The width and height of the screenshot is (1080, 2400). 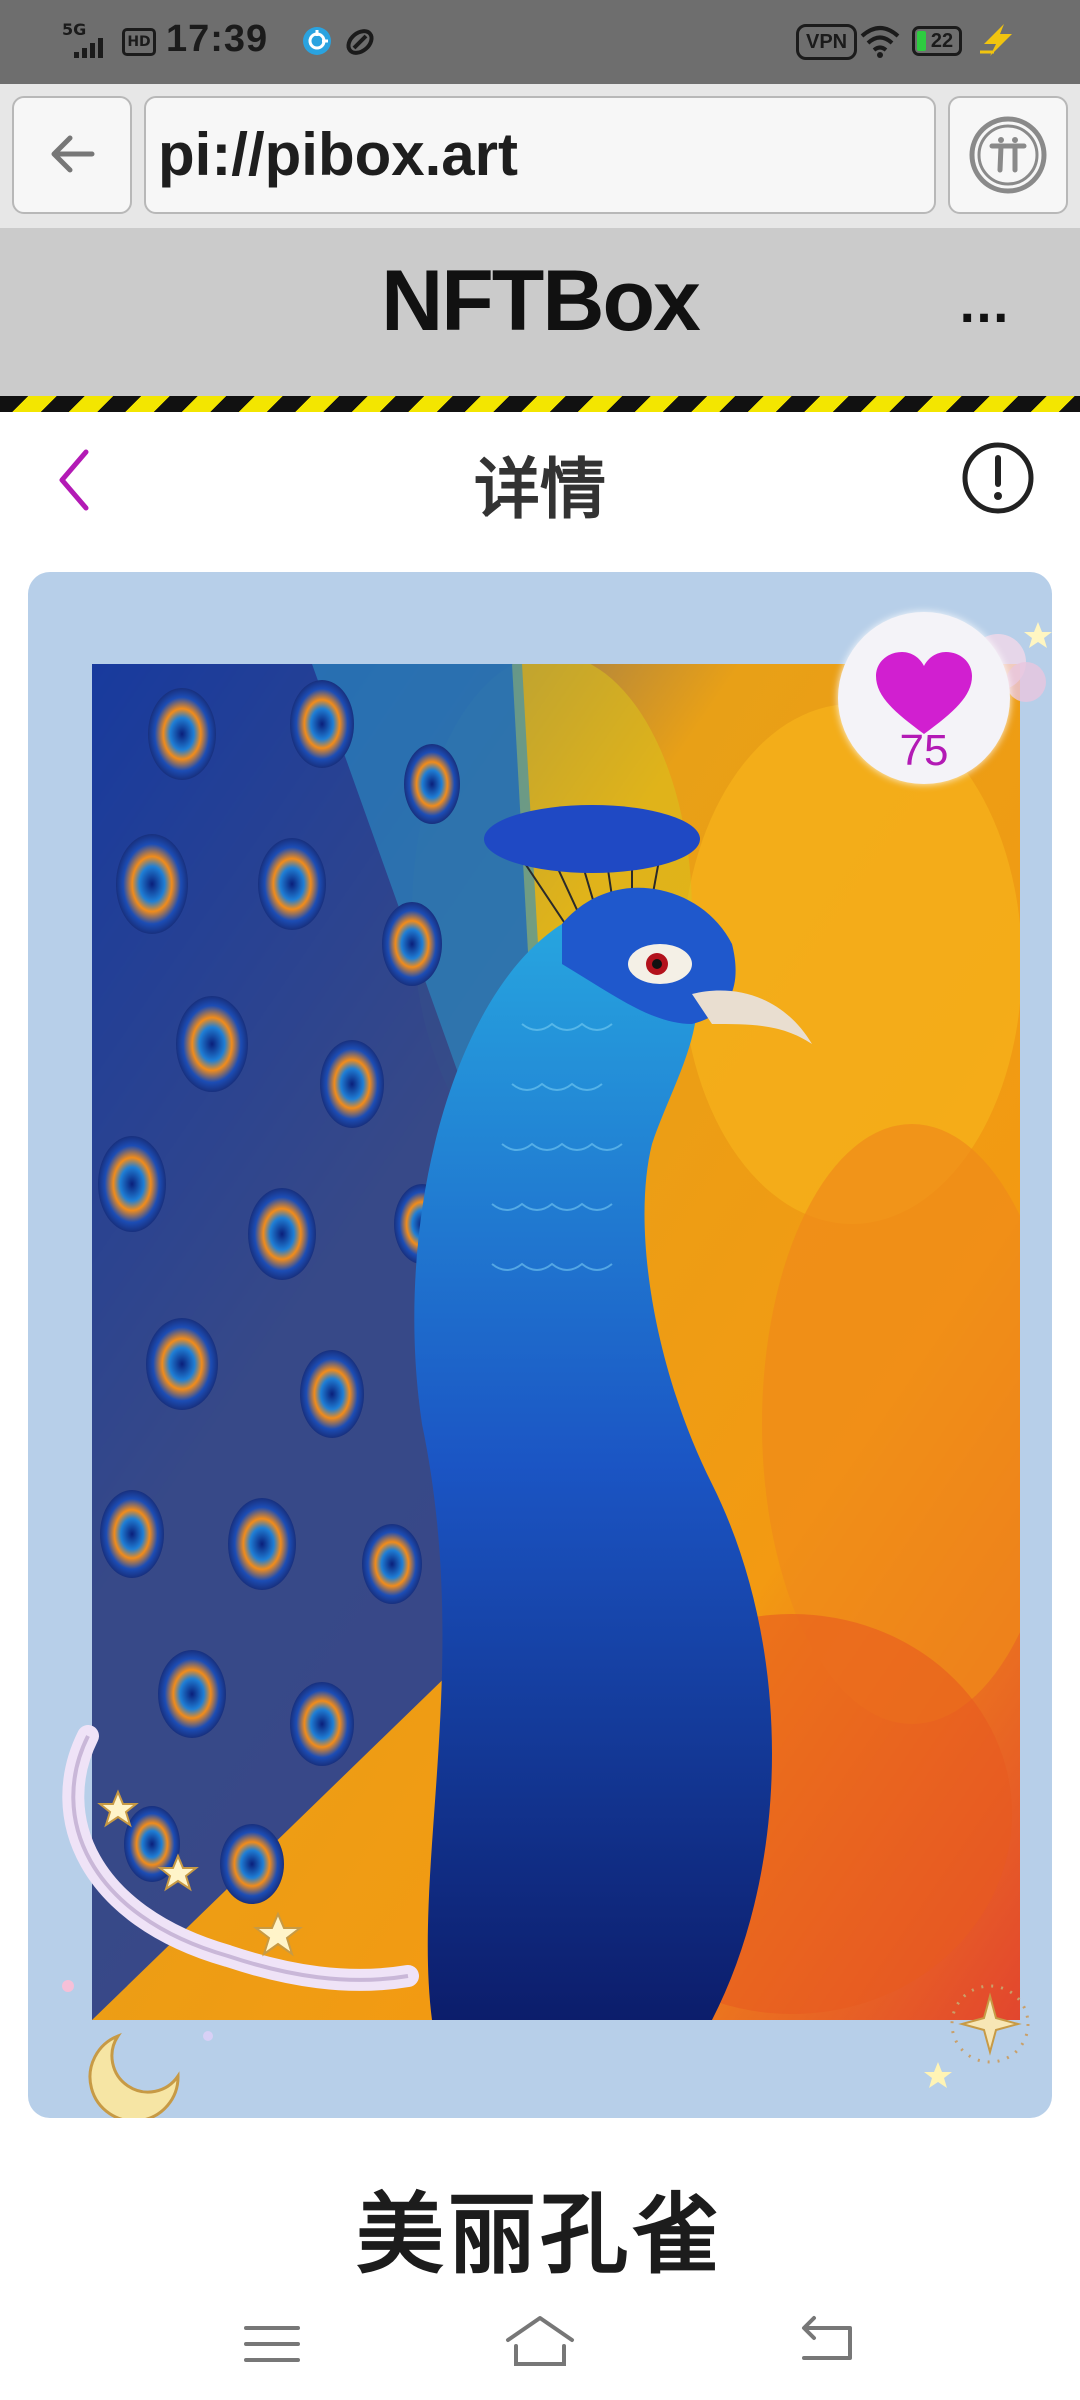 What do you see at coordinates (272, 2344) in the screenshot?
I see `menu-icon` at bounding box center [272, 2344].